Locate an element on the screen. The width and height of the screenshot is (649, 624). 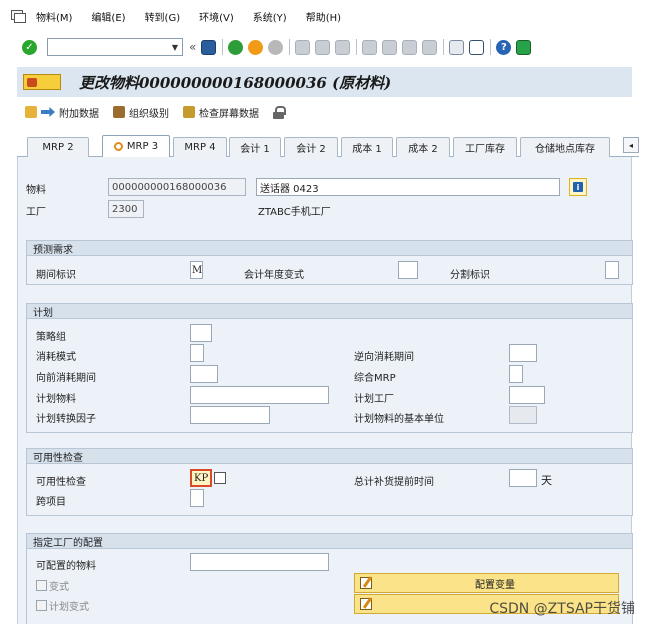
find-icon is located at coordinates (323, 47).